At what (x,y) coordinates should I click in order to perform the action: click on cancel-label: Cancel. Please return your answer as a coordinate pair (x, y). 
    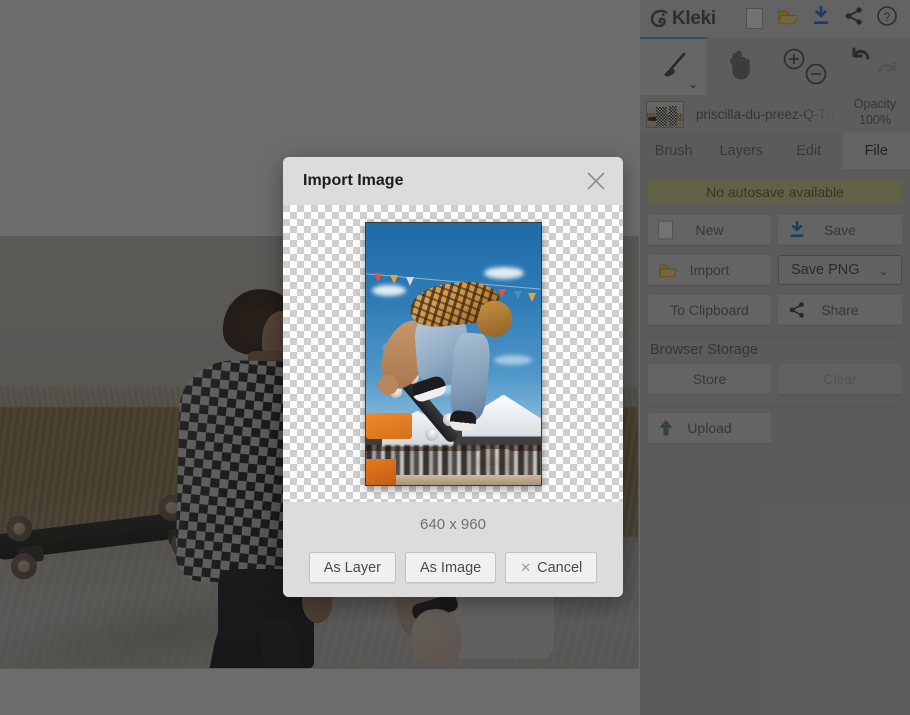
    Looking at the image, I should click on (560, 567).